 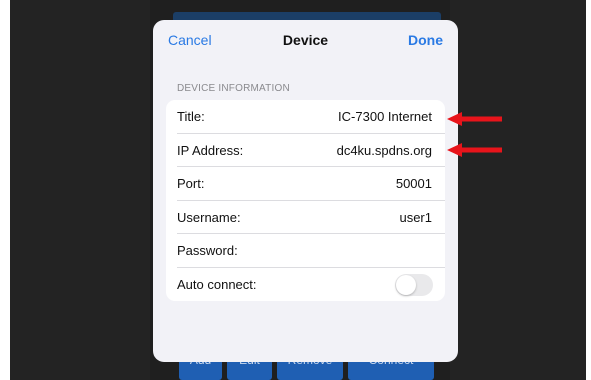 I want to click on auto-connect-toggle, so click(x=414, y=284).